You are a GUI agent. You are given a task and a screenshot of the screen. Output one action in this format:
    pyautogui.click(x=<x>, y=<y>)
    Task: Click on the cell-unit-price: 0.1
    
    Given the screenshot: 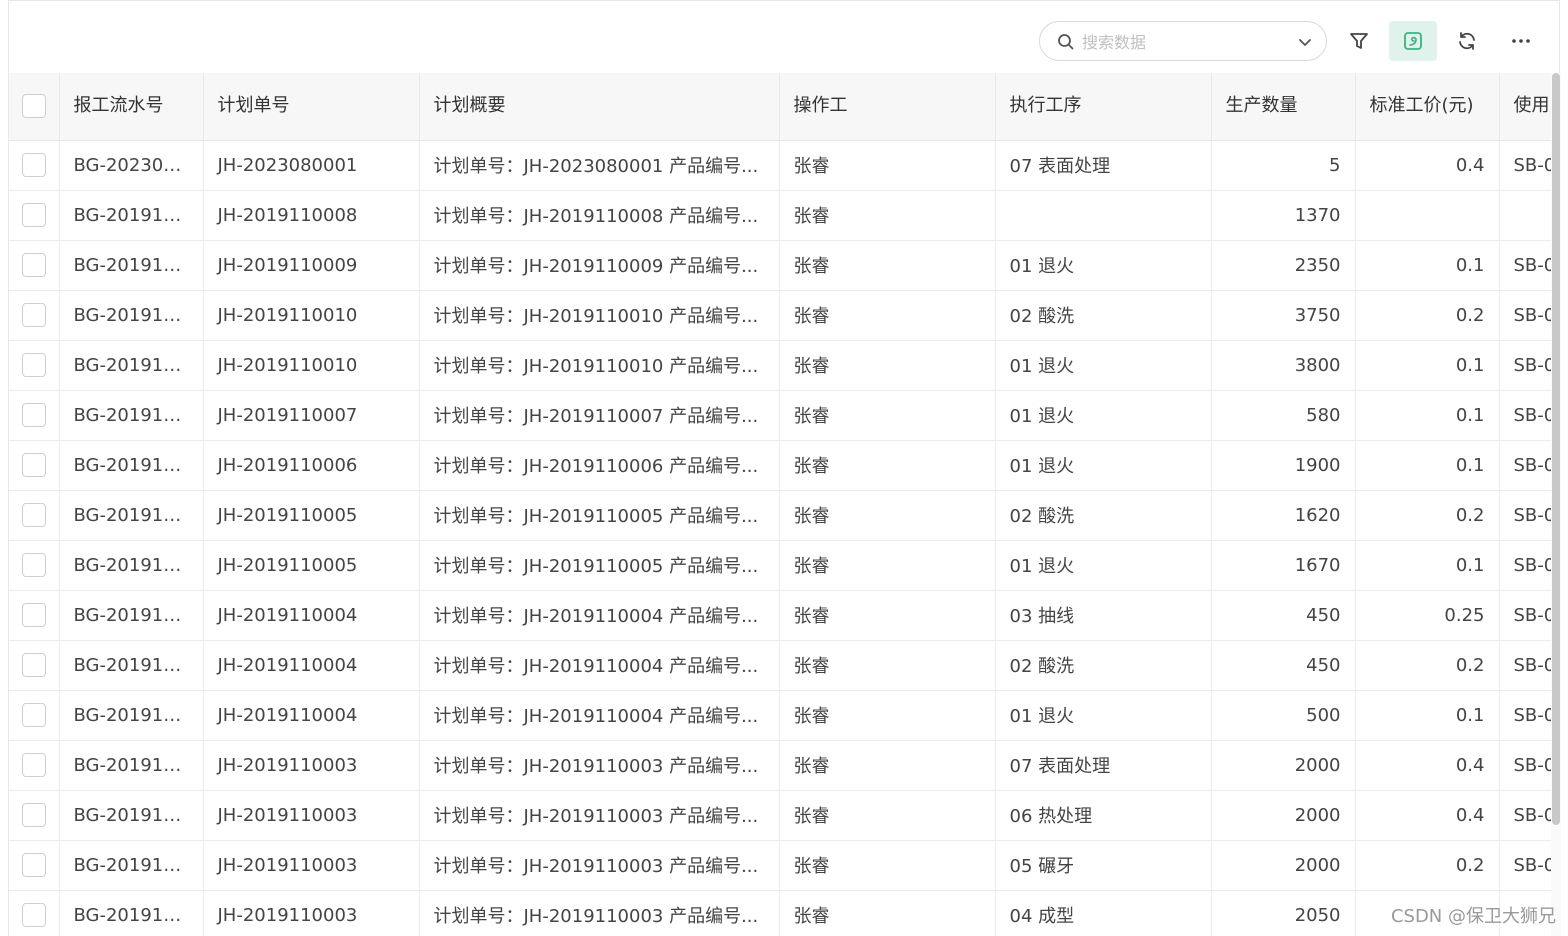 What is the action you would take?
    pyautogui.click(x=1427, y=565)
    